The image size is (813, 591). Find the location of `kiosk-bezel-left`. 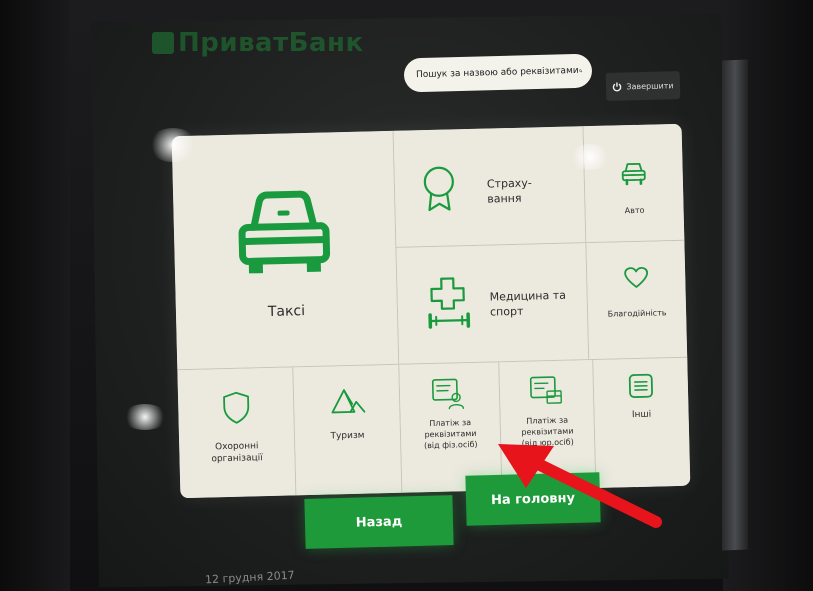

kiosk-bezel-left is located at coordinates (35, 295).